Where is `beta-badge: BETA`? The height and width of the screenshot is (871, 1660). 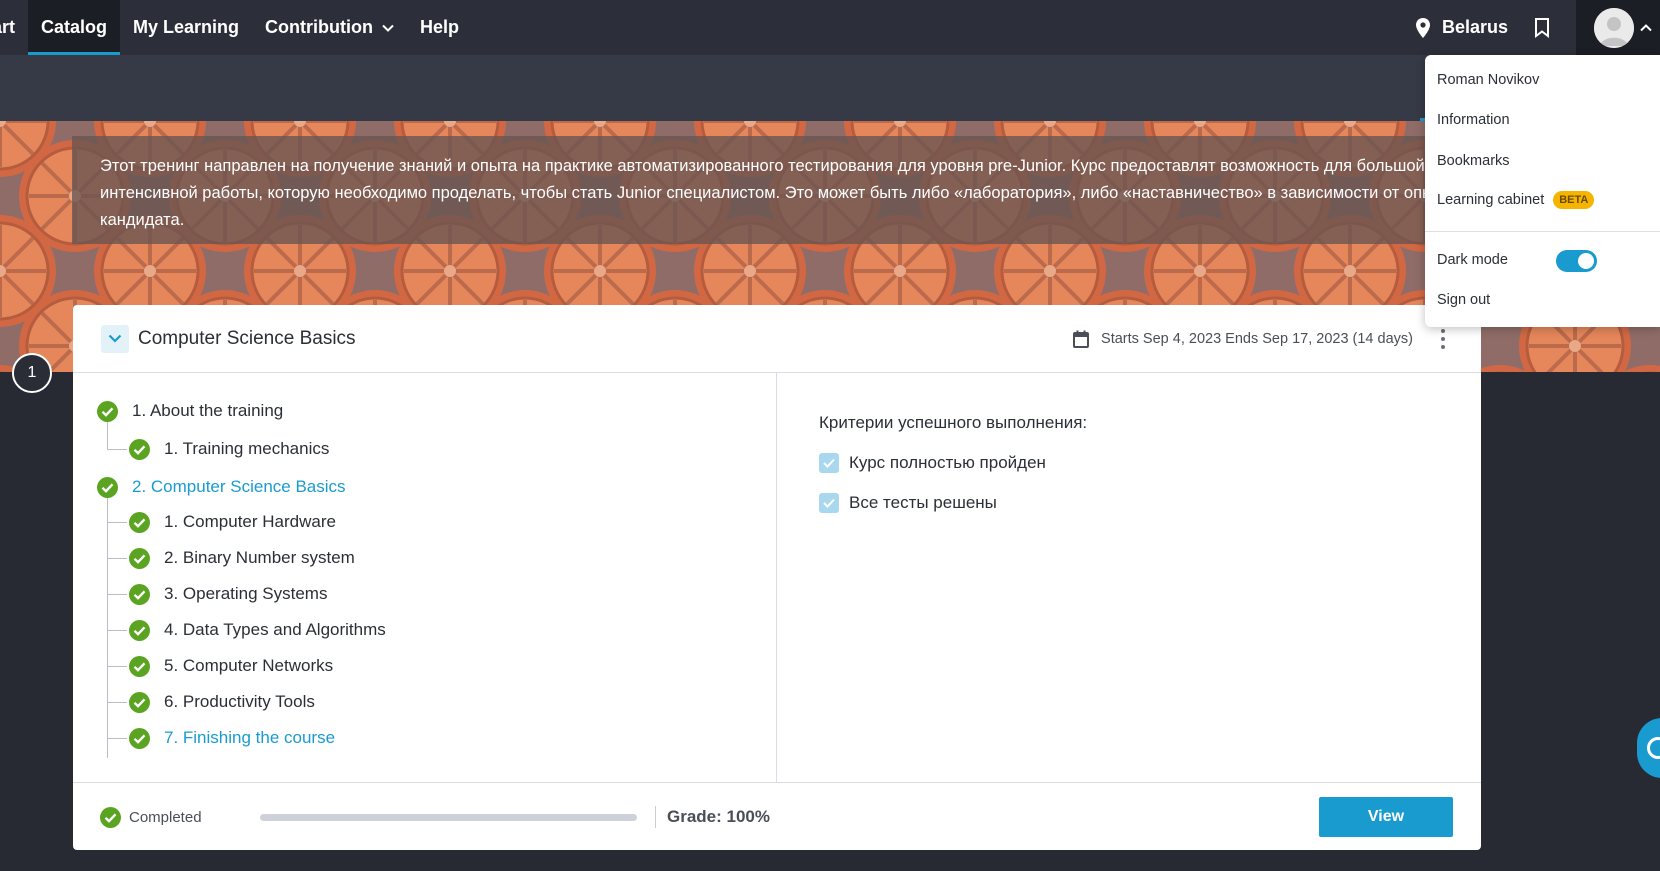 beta-badge: BETA is located at coordinates (1574, 200).